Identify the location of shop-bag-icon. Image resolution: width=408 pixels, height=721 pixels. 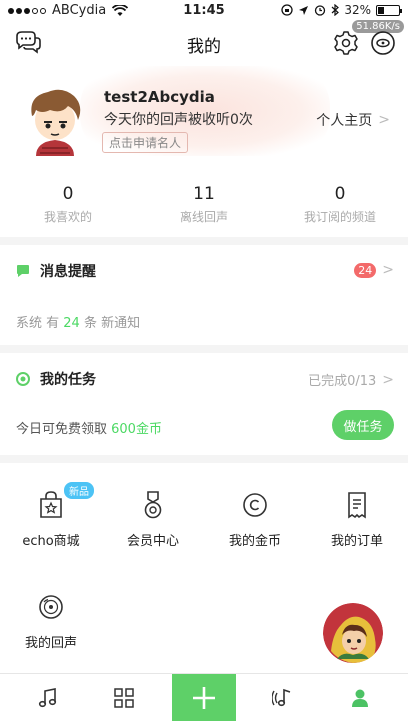
(51, 504).